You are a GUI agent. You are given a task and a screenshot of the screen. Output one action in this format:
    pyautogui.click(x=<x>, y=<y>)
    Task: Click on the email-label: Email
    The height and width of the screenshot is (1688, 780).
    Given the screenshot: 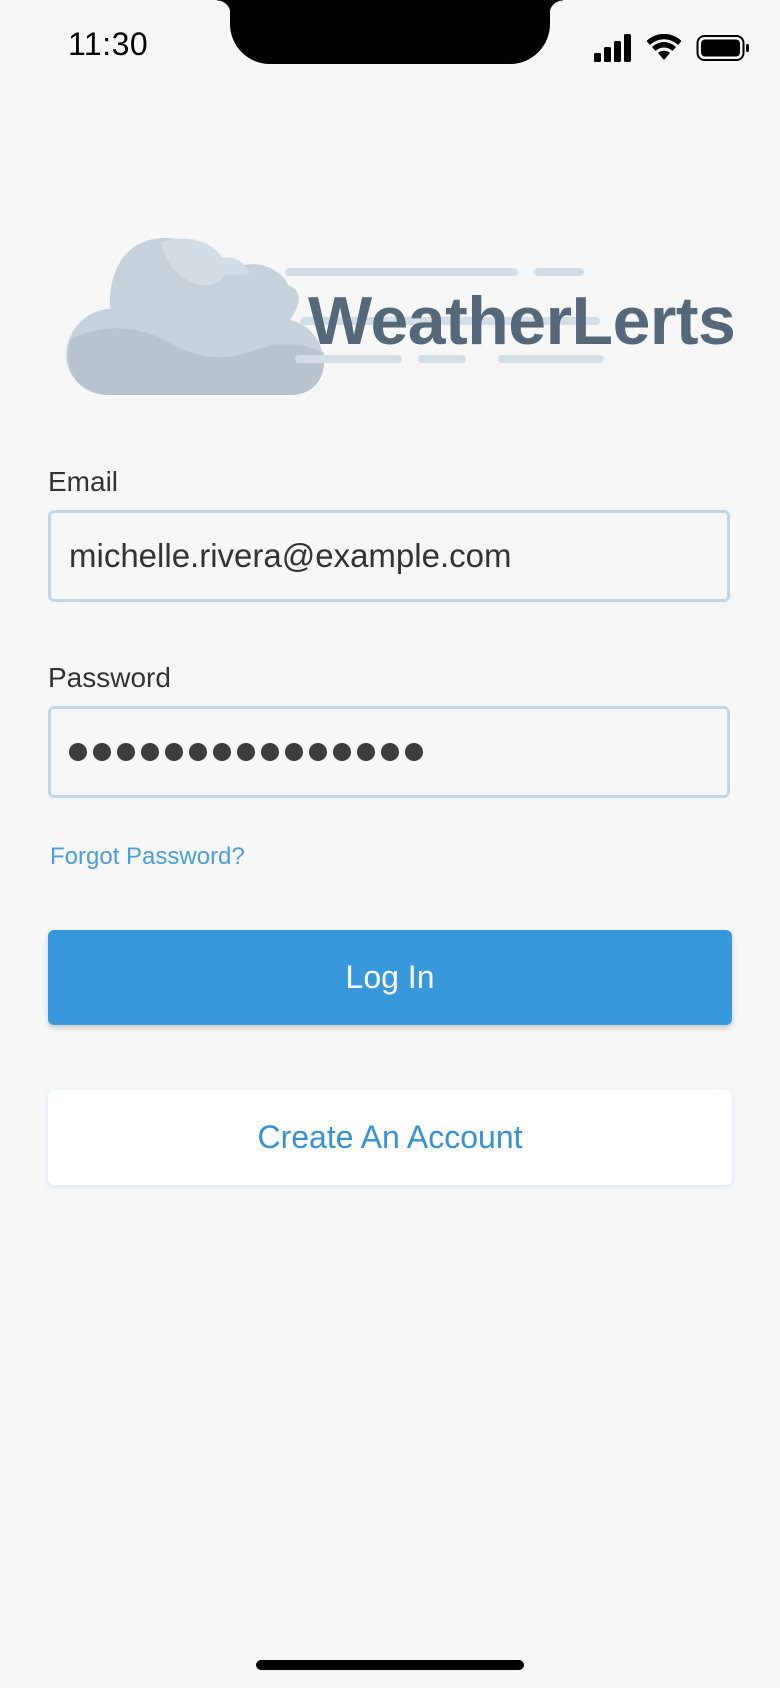 What is the action you would take?
    pyautogui.click(x=83, y=481)
    